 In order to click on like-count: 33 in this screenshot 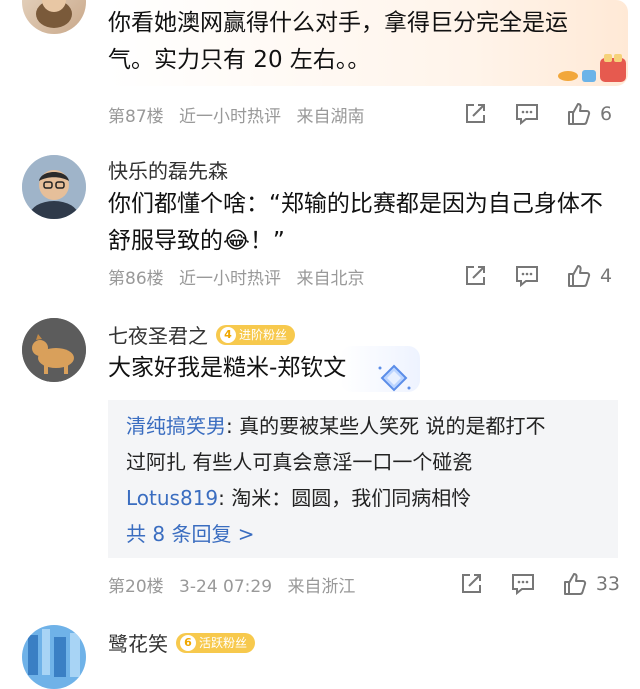, I will do `click(607, 584)`.